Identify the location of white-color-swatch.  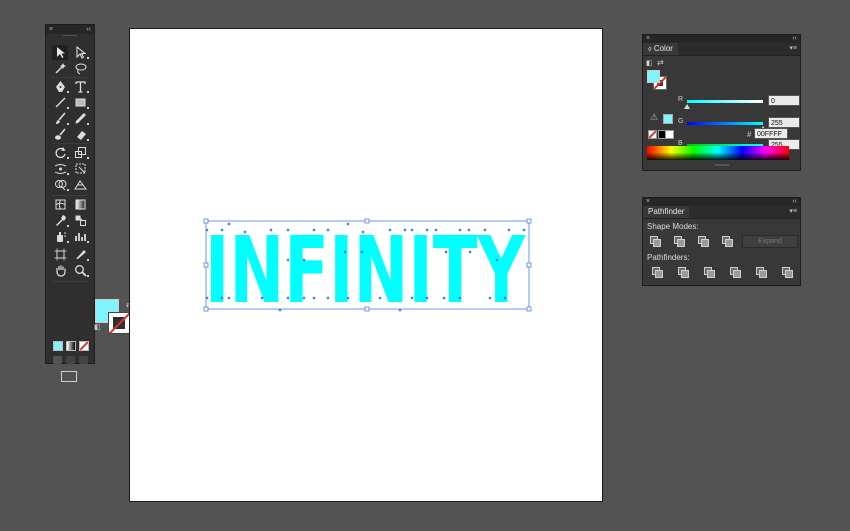
(669, 134).